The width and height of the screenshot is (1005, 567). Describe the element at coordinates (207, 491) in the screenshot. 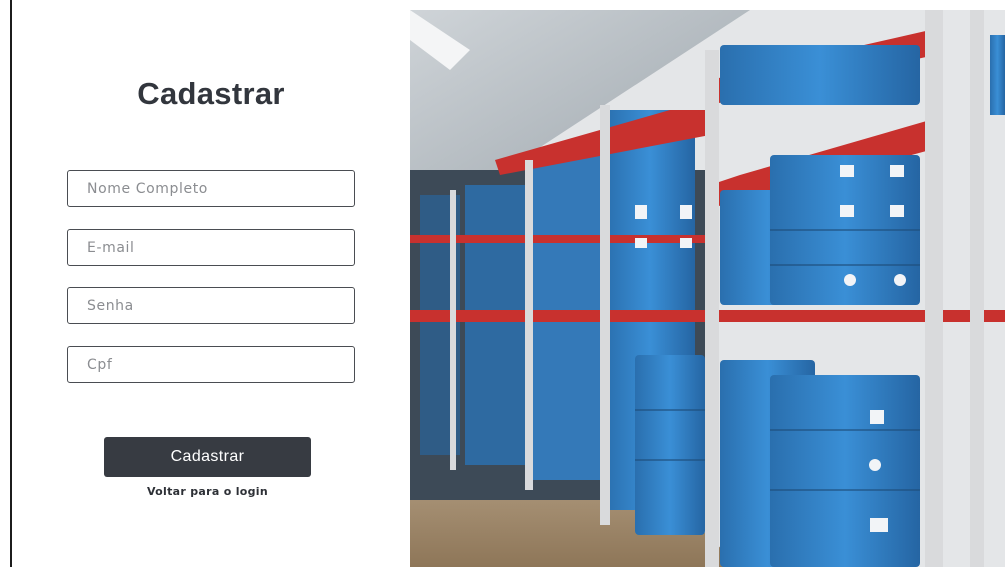

I see `back-to-login-link: Voltar para o login` at that location.